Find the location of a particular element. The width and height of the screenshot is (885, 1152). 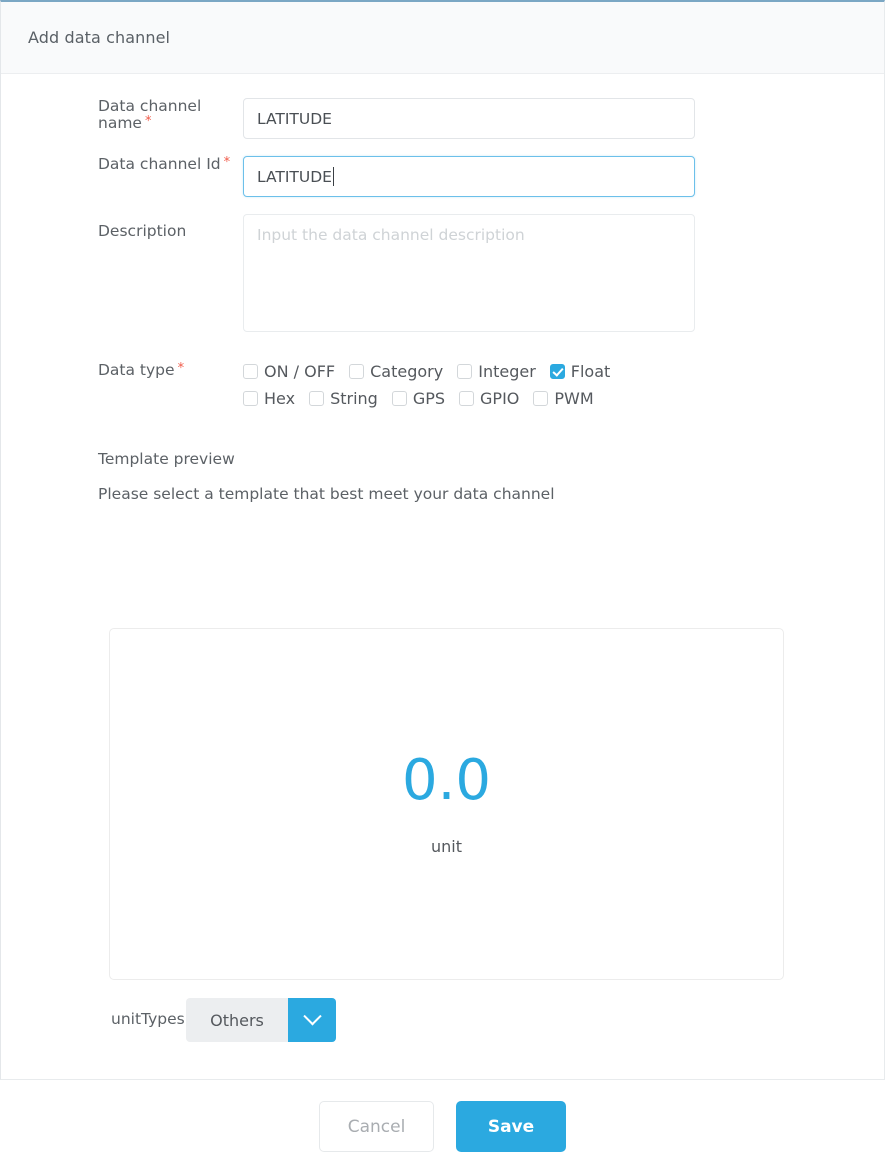

checkbox-gps: GPS is located at coordinates (418, 398).